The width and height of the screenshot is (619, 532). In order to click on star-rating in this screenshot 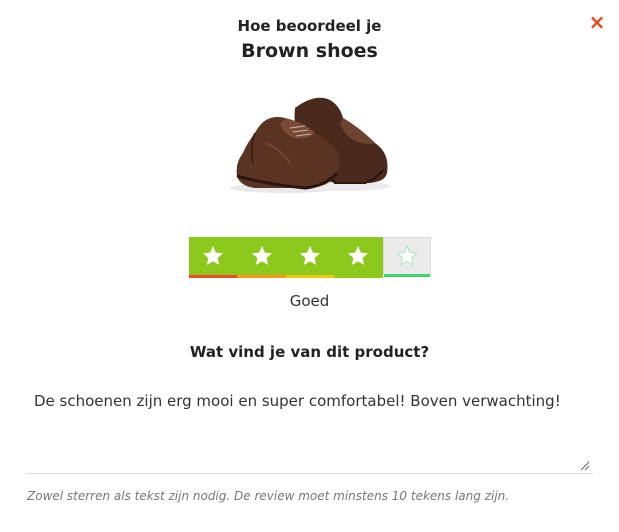, I will do `click(310, 258)`.